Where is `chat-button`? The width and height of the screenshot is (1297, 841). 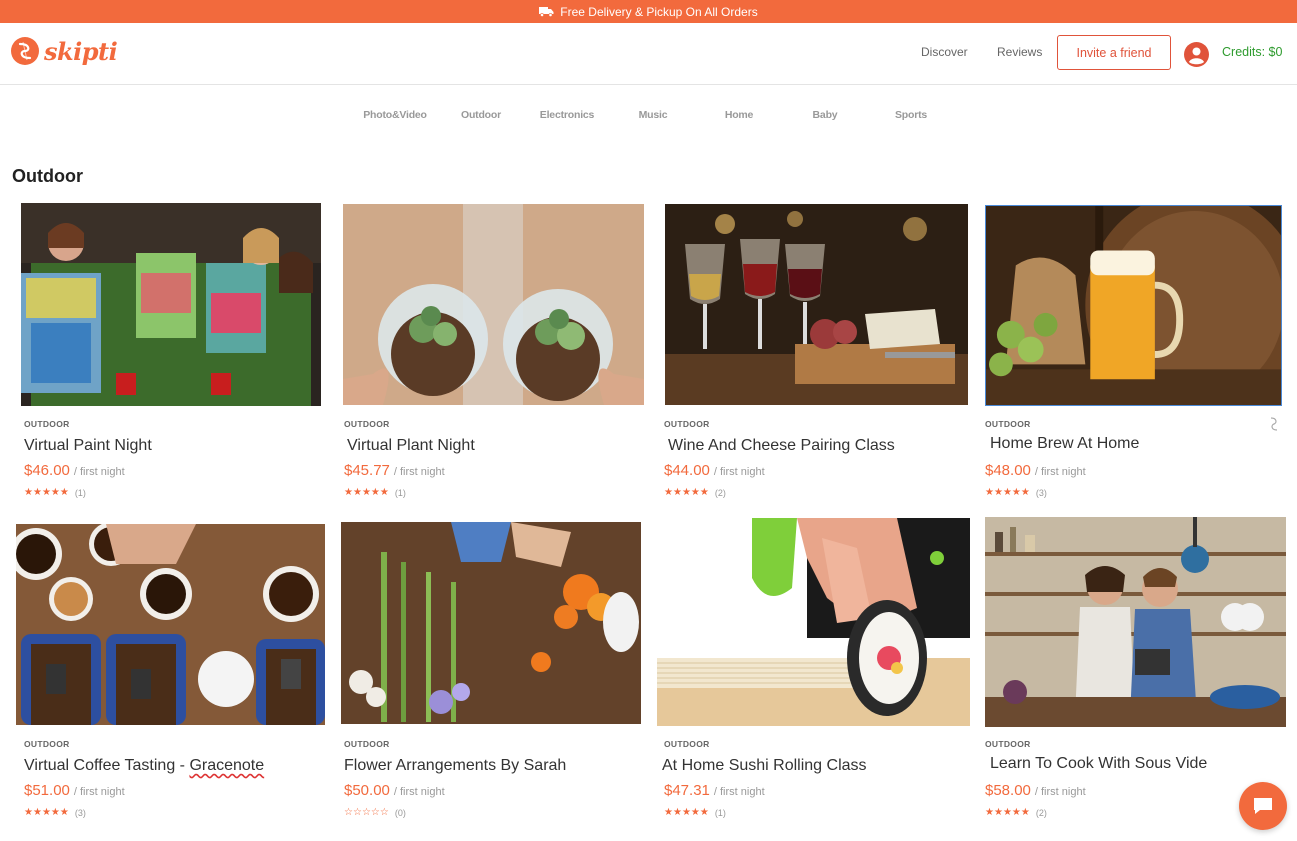
chat-button is located at coordinates (1263, 806).